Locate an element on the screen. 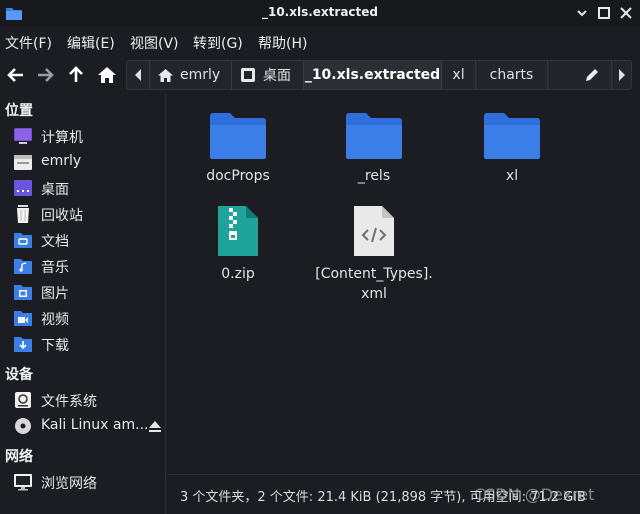 This screenshot has width=640, height=514. sidebar-item-downloads: 下载 is located at coordinates (83, 344).